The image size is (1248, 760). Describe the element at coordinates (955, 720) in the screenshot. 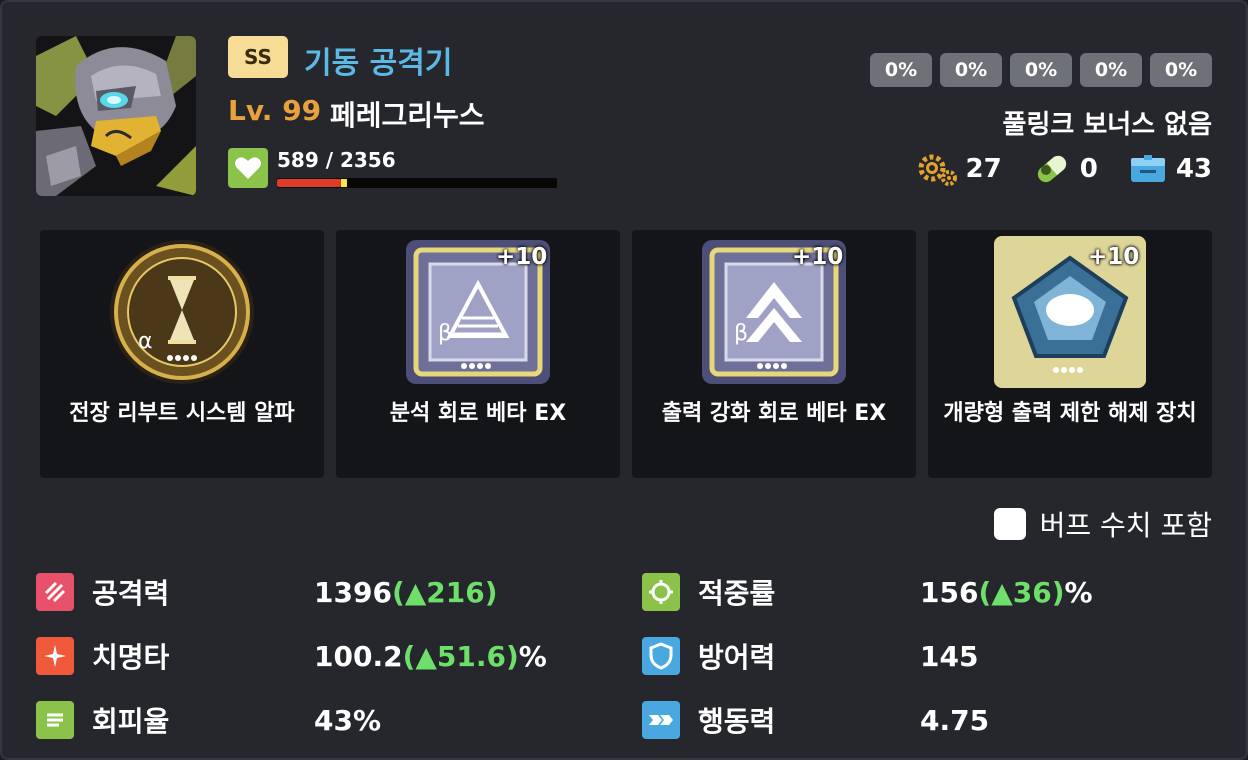

I see `speed-value: 4.75` at that location.